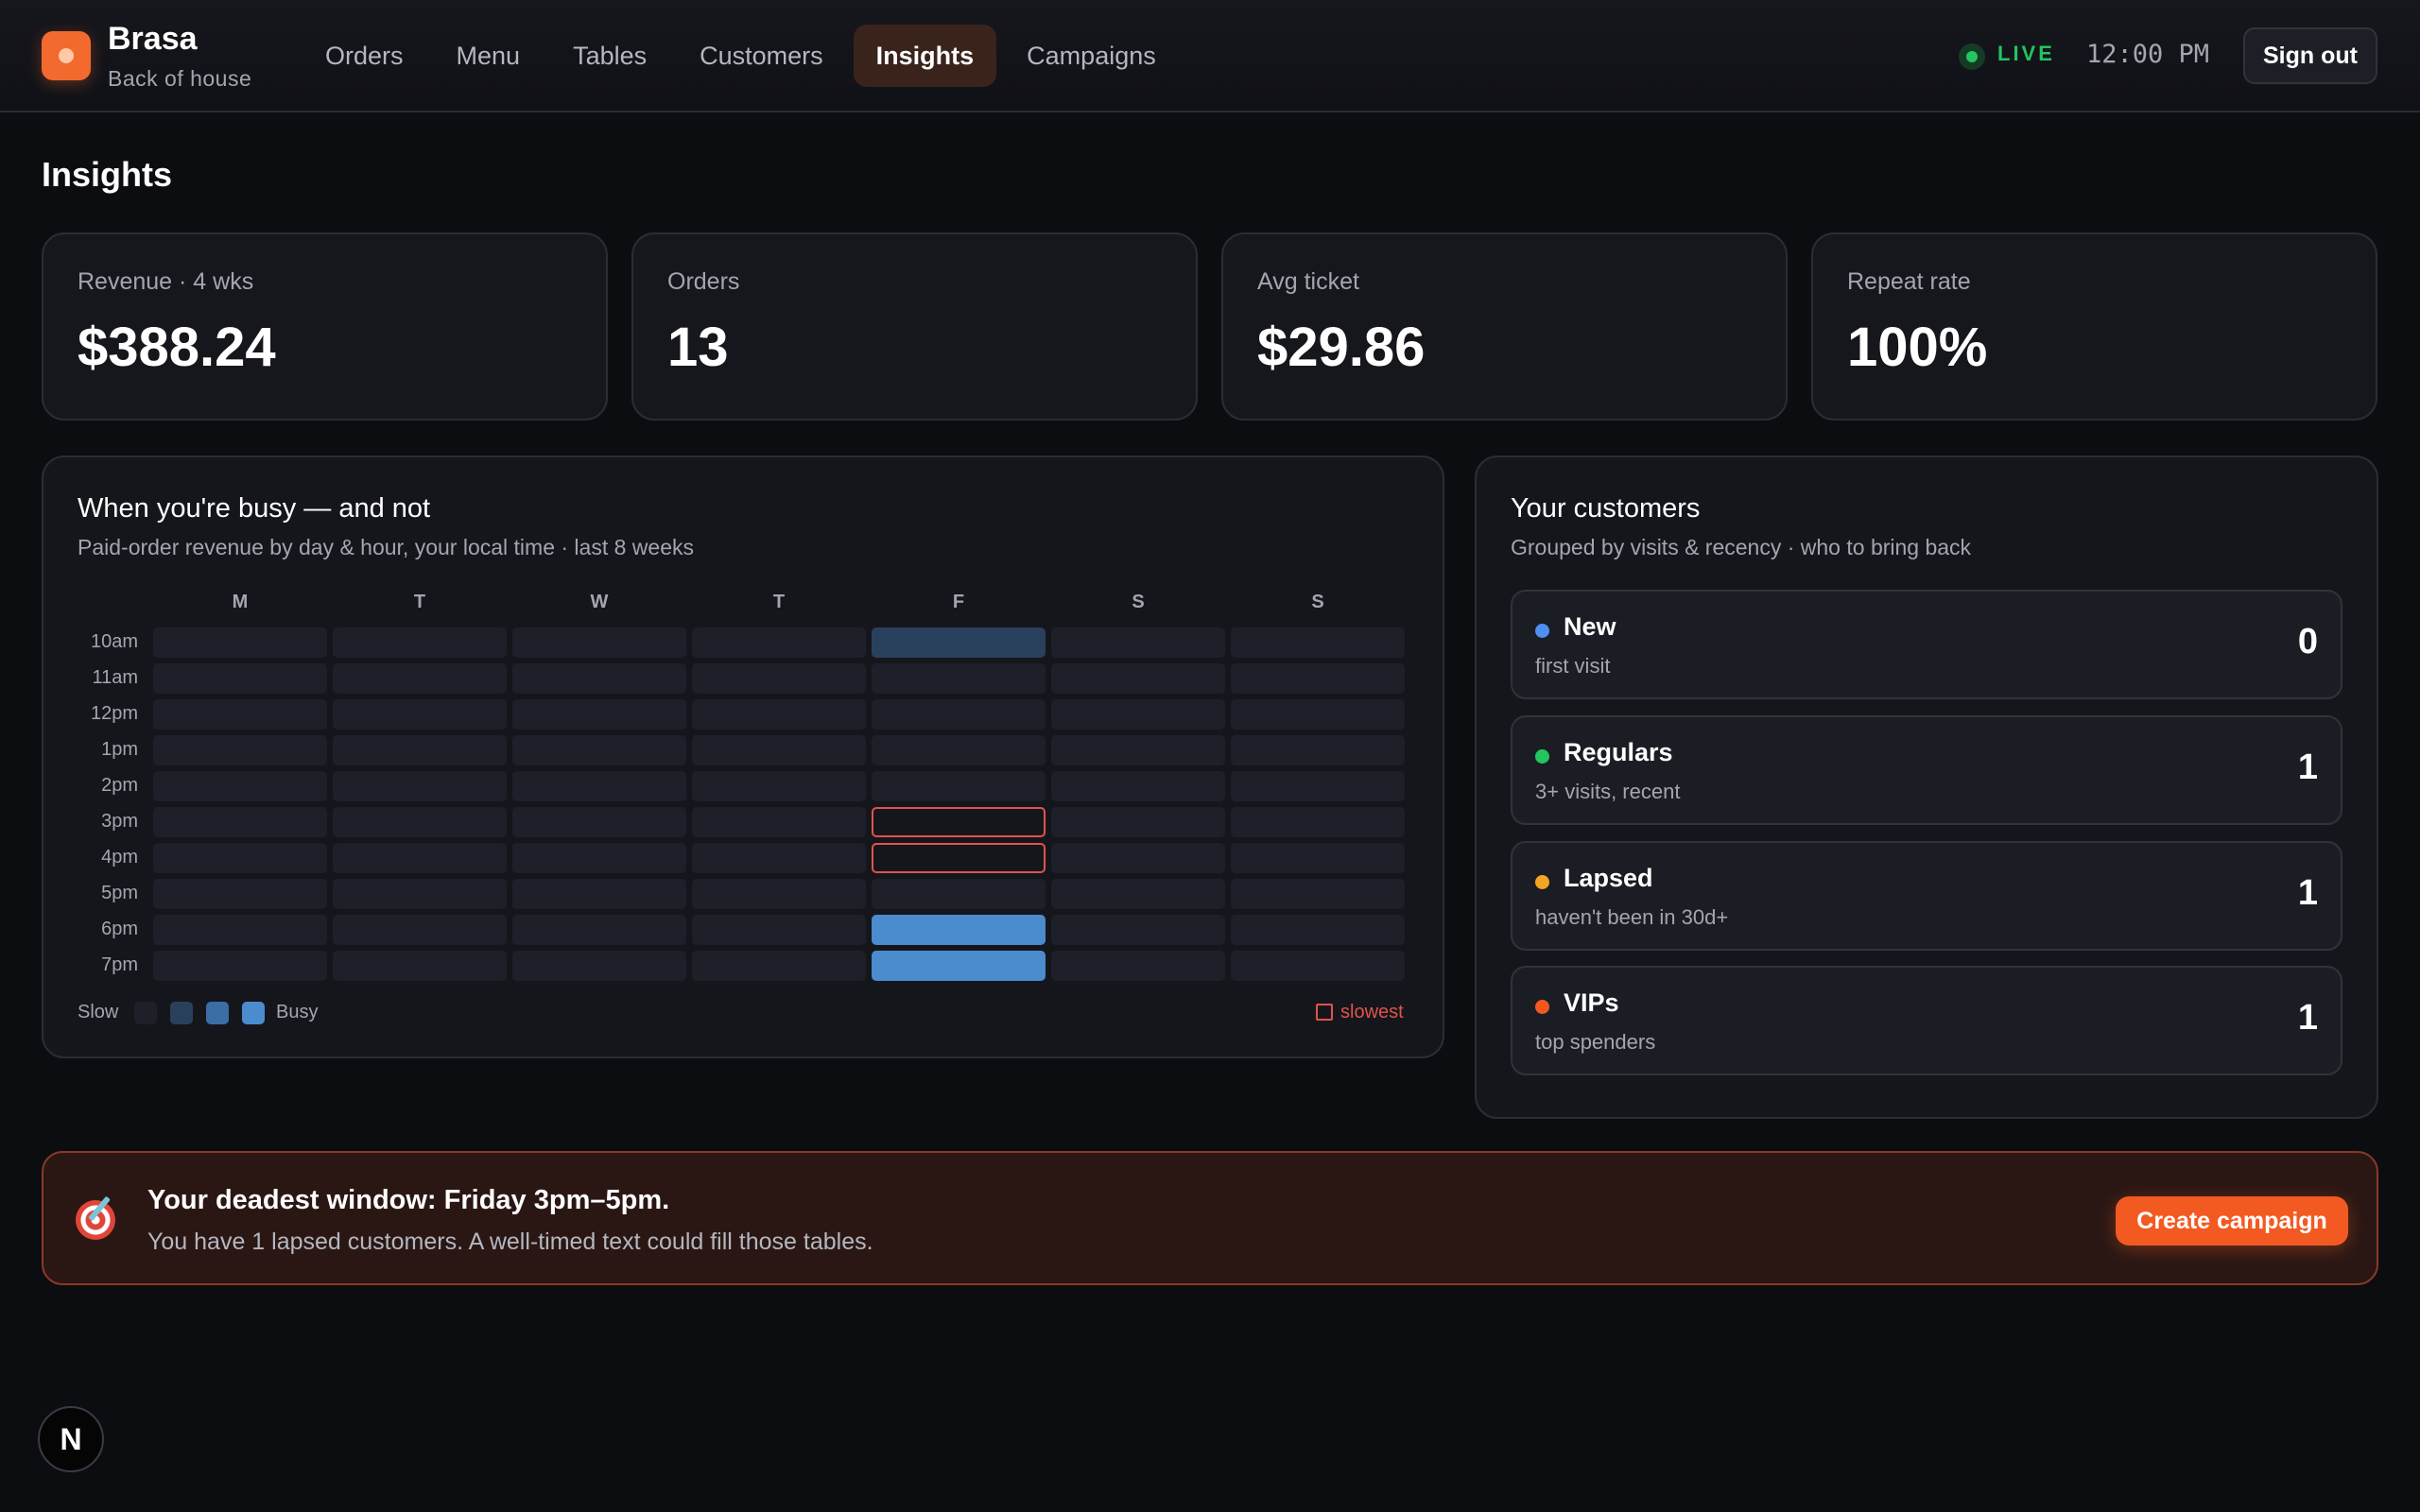 This screenshot has width=2420, height=1512. Describe the element at coordinates (1972, 56) in the screenshot. I see `live-status-icon` at that location.